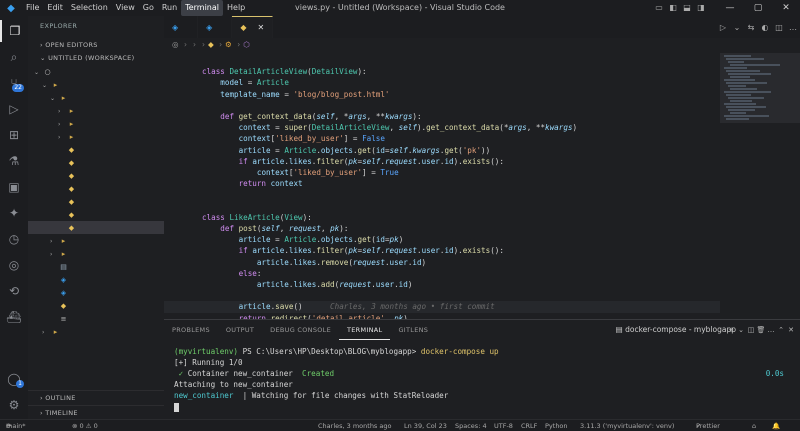  Describe the element at coordinates (96, 45) in the screenshot. I see `open-editors-section: › OPEN EDITORS` at that location.